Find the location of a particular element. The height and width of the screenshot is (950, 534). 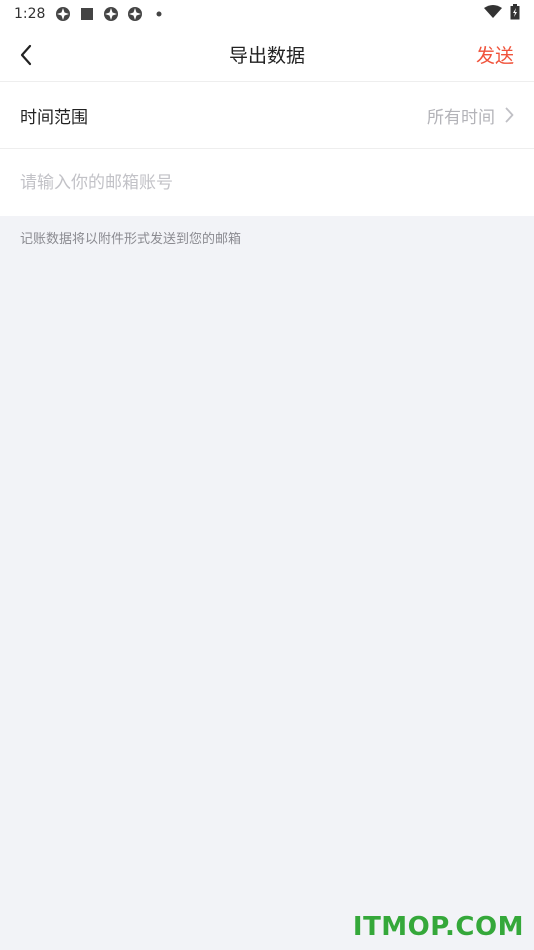

email-input is located at coordinates (267, 182).